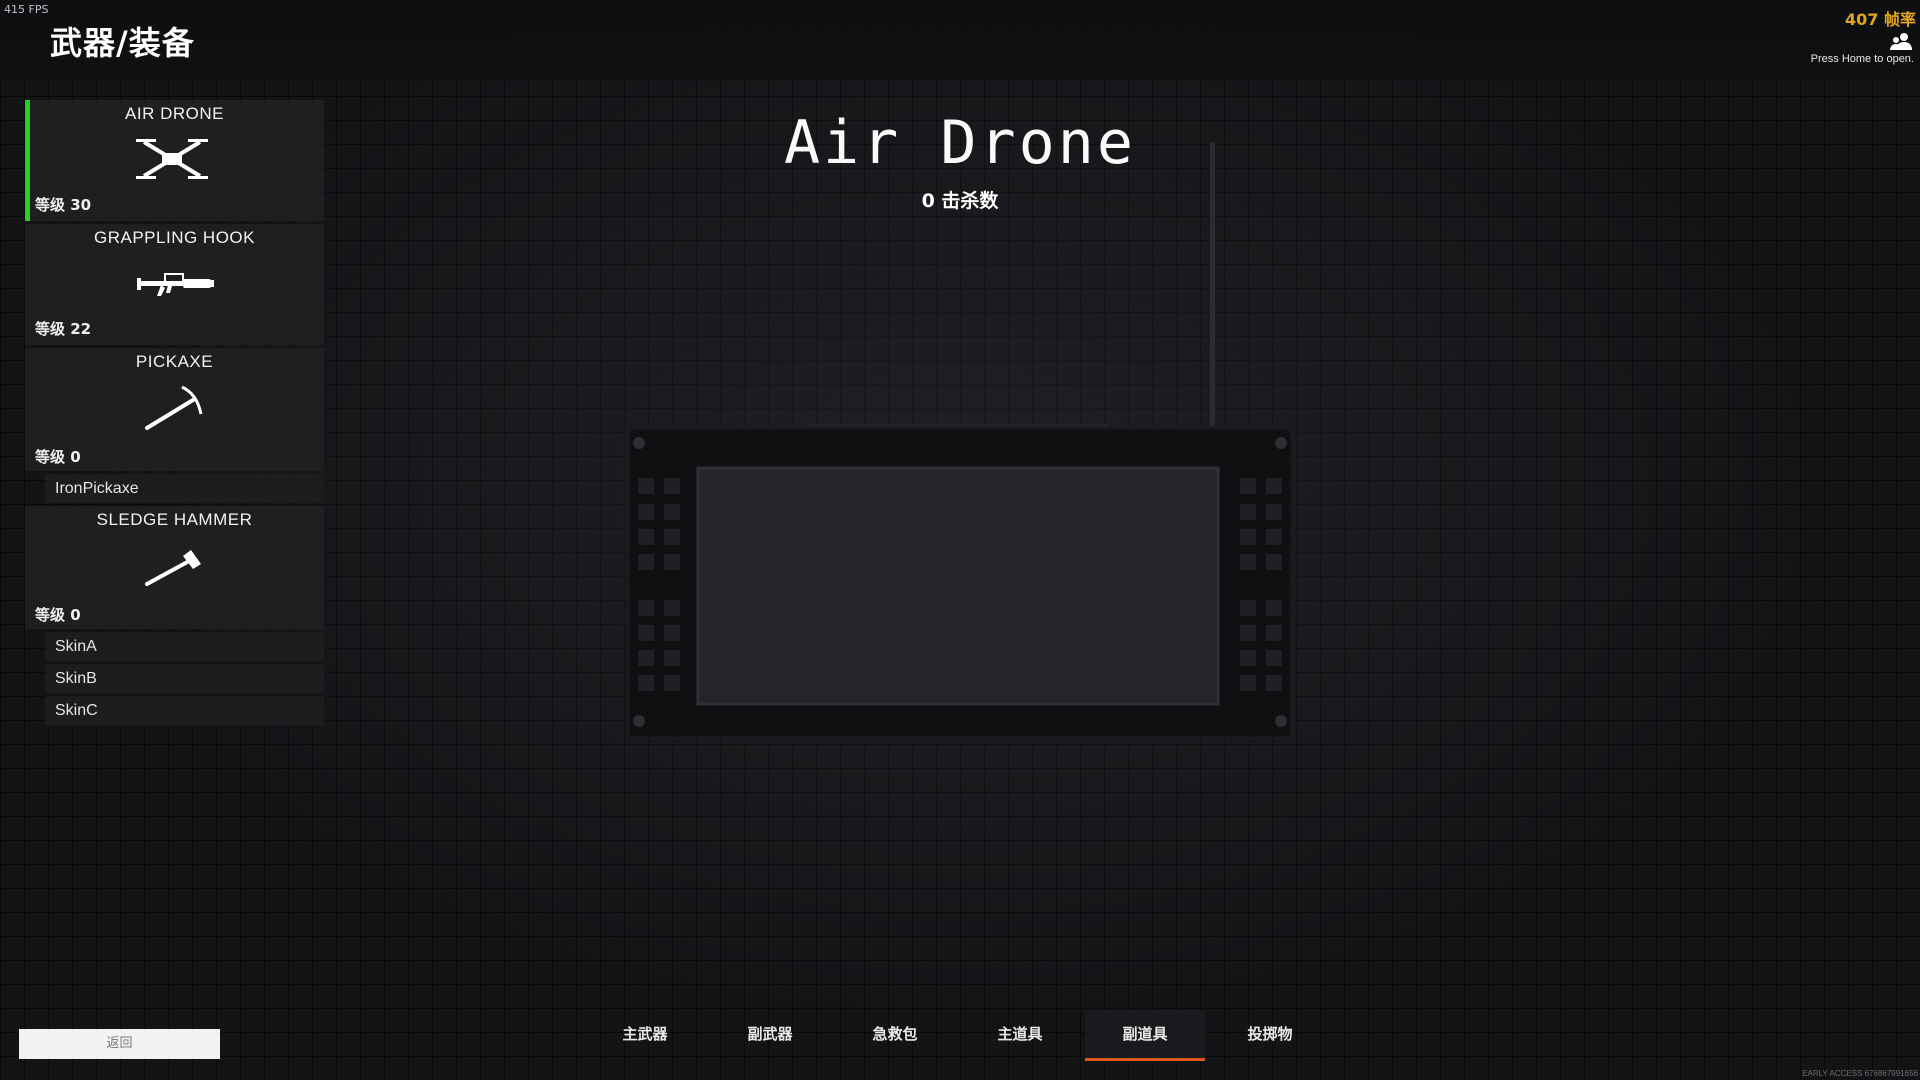 Image resolution: width=1920 pixels, height=1080 pixels. Describe the element at coordinates (1020, 1034) in the screenshot. I see `tab-primary-gadget: 主道具` at that location.